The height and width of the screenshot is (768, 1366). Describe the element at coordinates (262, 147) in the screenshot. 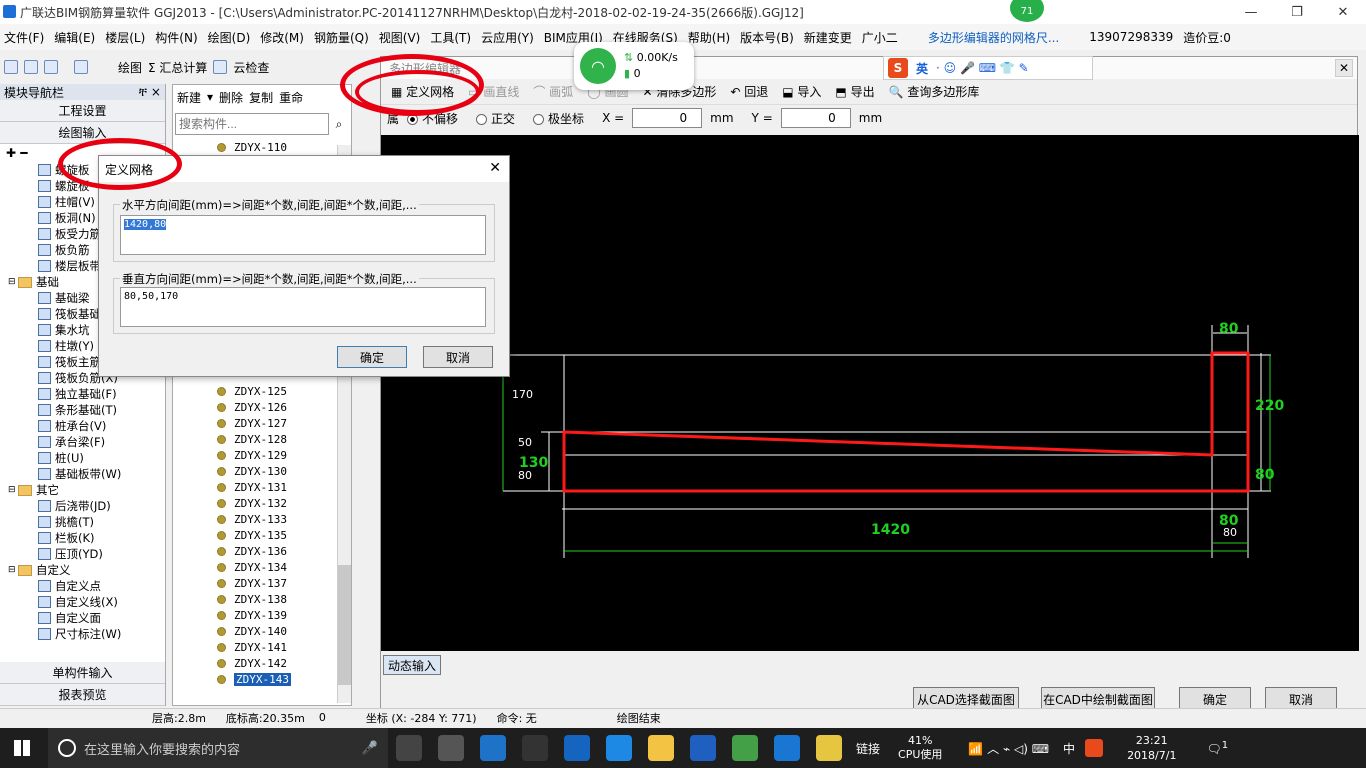

I see `list-item: ZDYX-110` at that location.